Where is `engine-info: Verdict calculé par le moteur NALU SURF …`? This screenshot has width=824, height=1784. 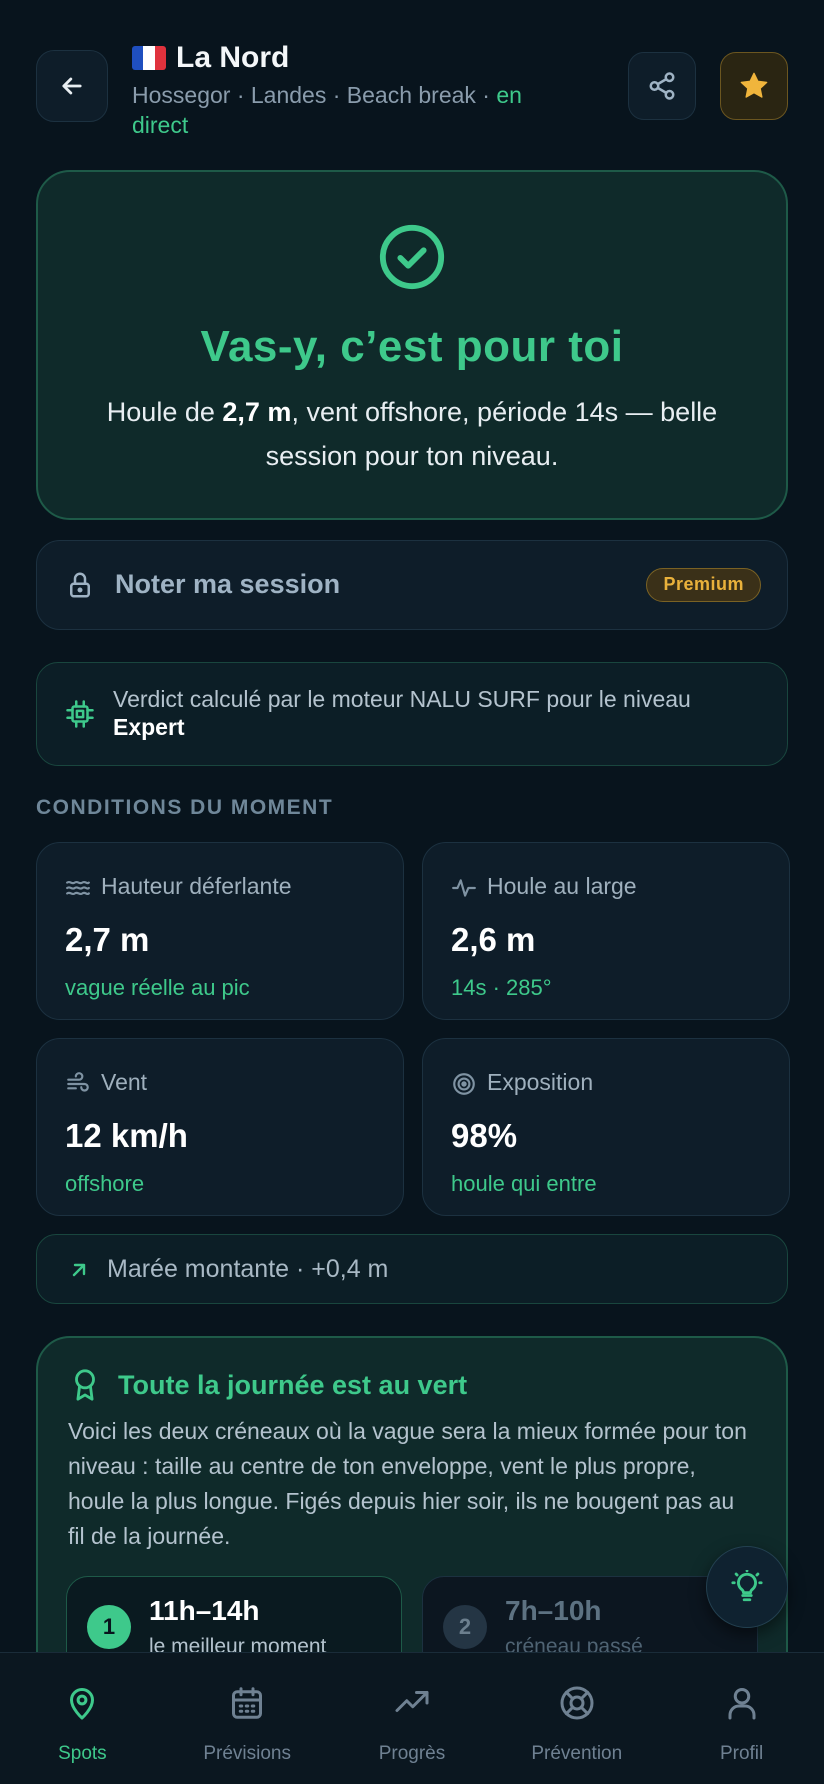 engine-info: Verdict calculé par le moteur NALU SURF … is located at coordinates (412, 714).